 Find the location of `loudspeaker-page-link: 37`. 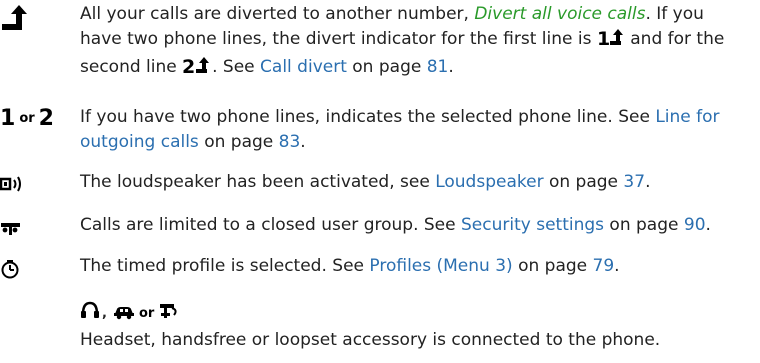

loudspeaker-page-link: 37 is located at coordinates (634, 182).